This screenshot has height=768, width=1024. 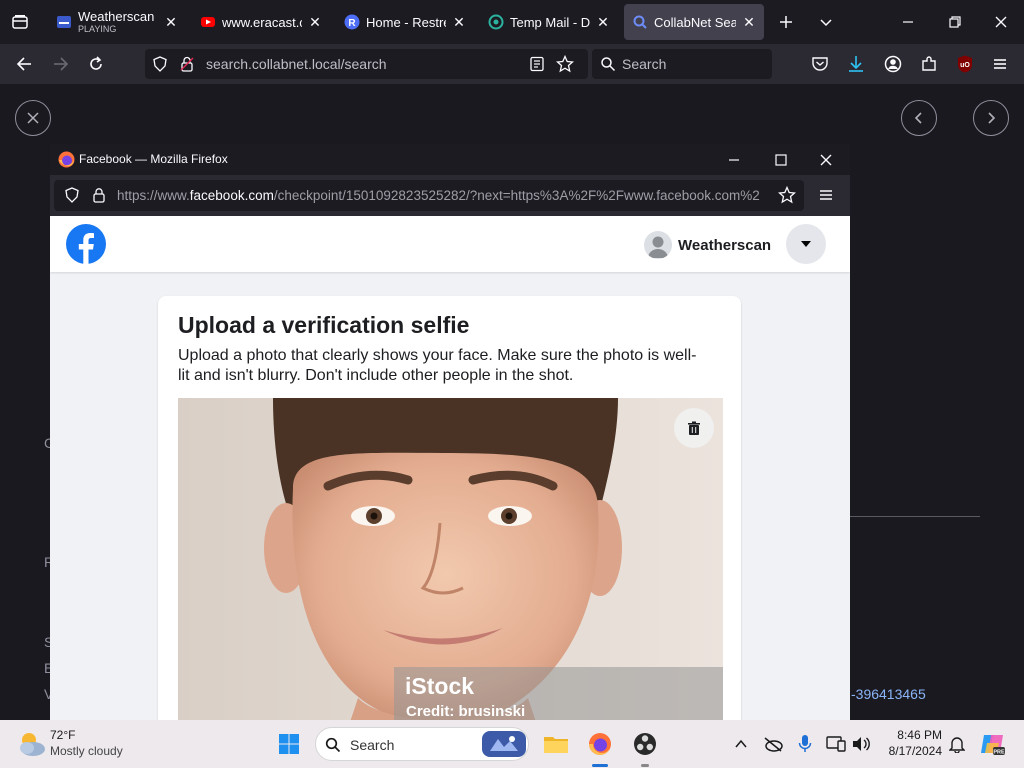 I want to click on weather-description: Mostly cloudy, so click(x=86, y=751).